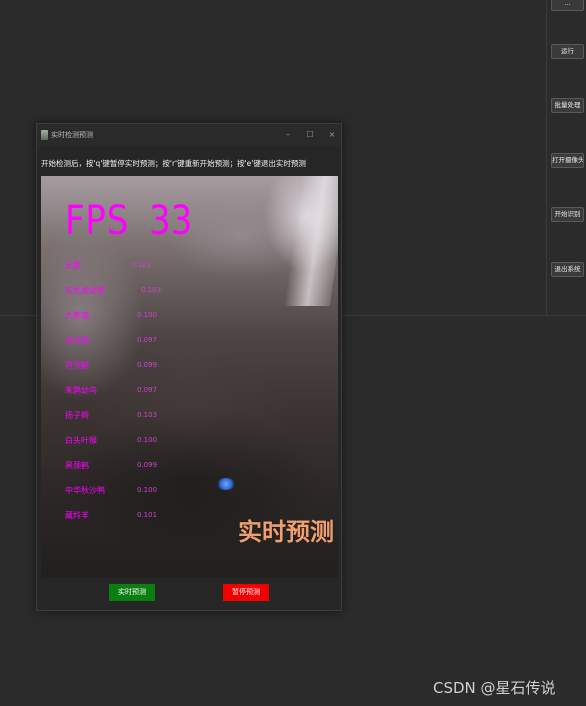  I want to click on pause-predict-button: 暂停预测, so click(246, 592).